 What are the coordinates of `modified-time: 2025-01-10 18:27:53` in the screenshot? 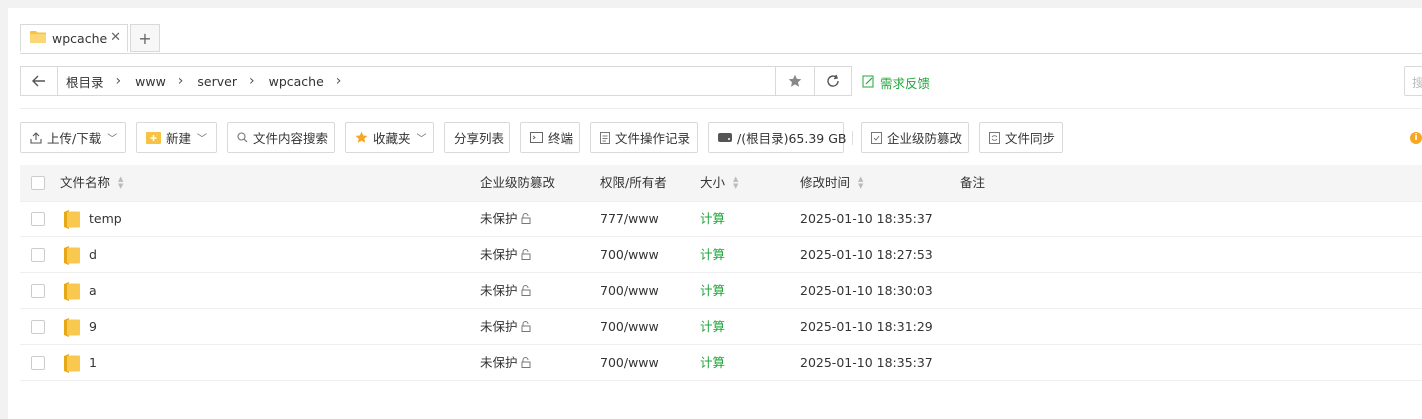 It's located at (866, 254).